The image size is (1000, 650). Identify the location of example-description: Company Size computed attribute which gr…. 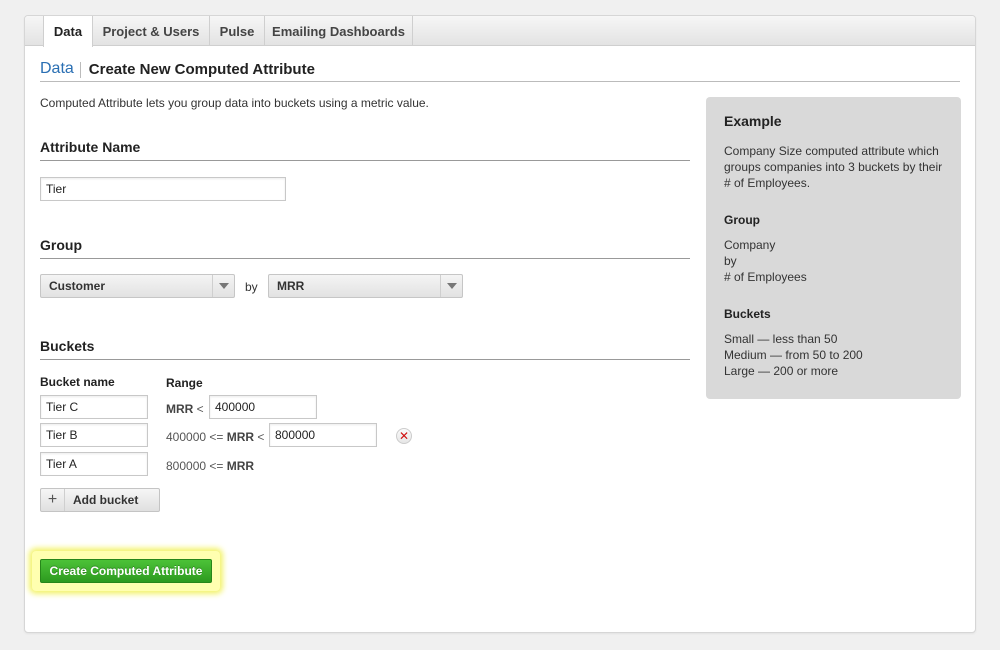
(833, 167).